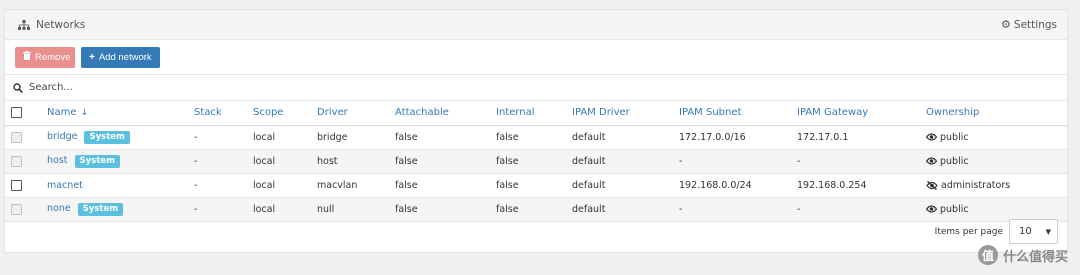 The image size is (1080, 275). I want to click on cell-driver: null, so click(356, 209).